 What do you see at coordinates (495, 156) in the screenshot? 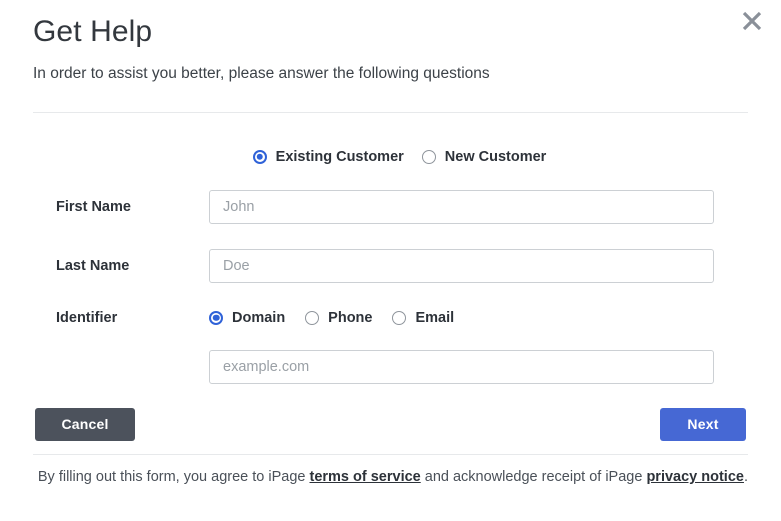
I see `radio-new-customer-label: New Customer` at bounding box center [495, 156].